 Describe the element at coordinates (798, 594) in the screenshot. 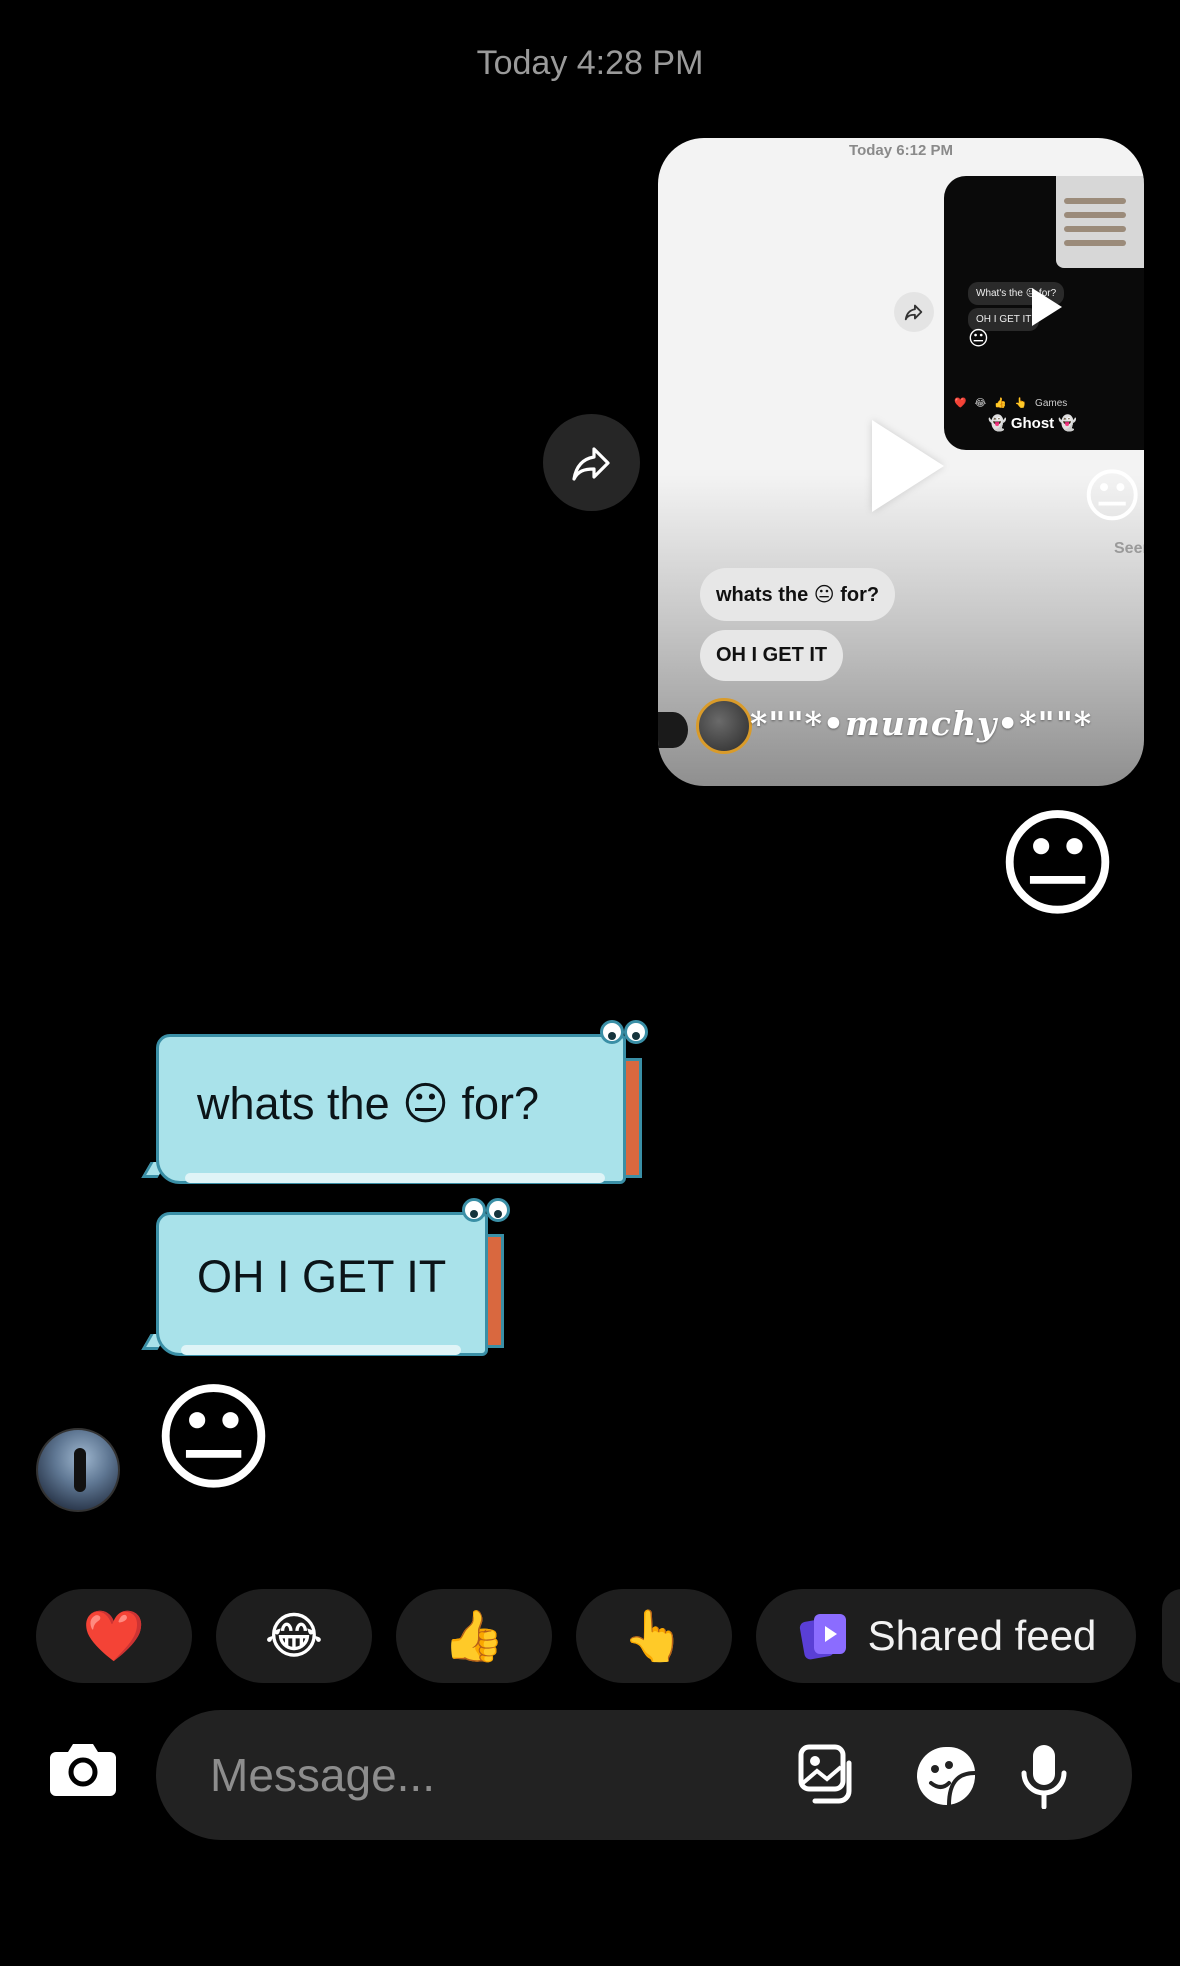

I see `video-bubble: whats the 😐 for?` at that location.